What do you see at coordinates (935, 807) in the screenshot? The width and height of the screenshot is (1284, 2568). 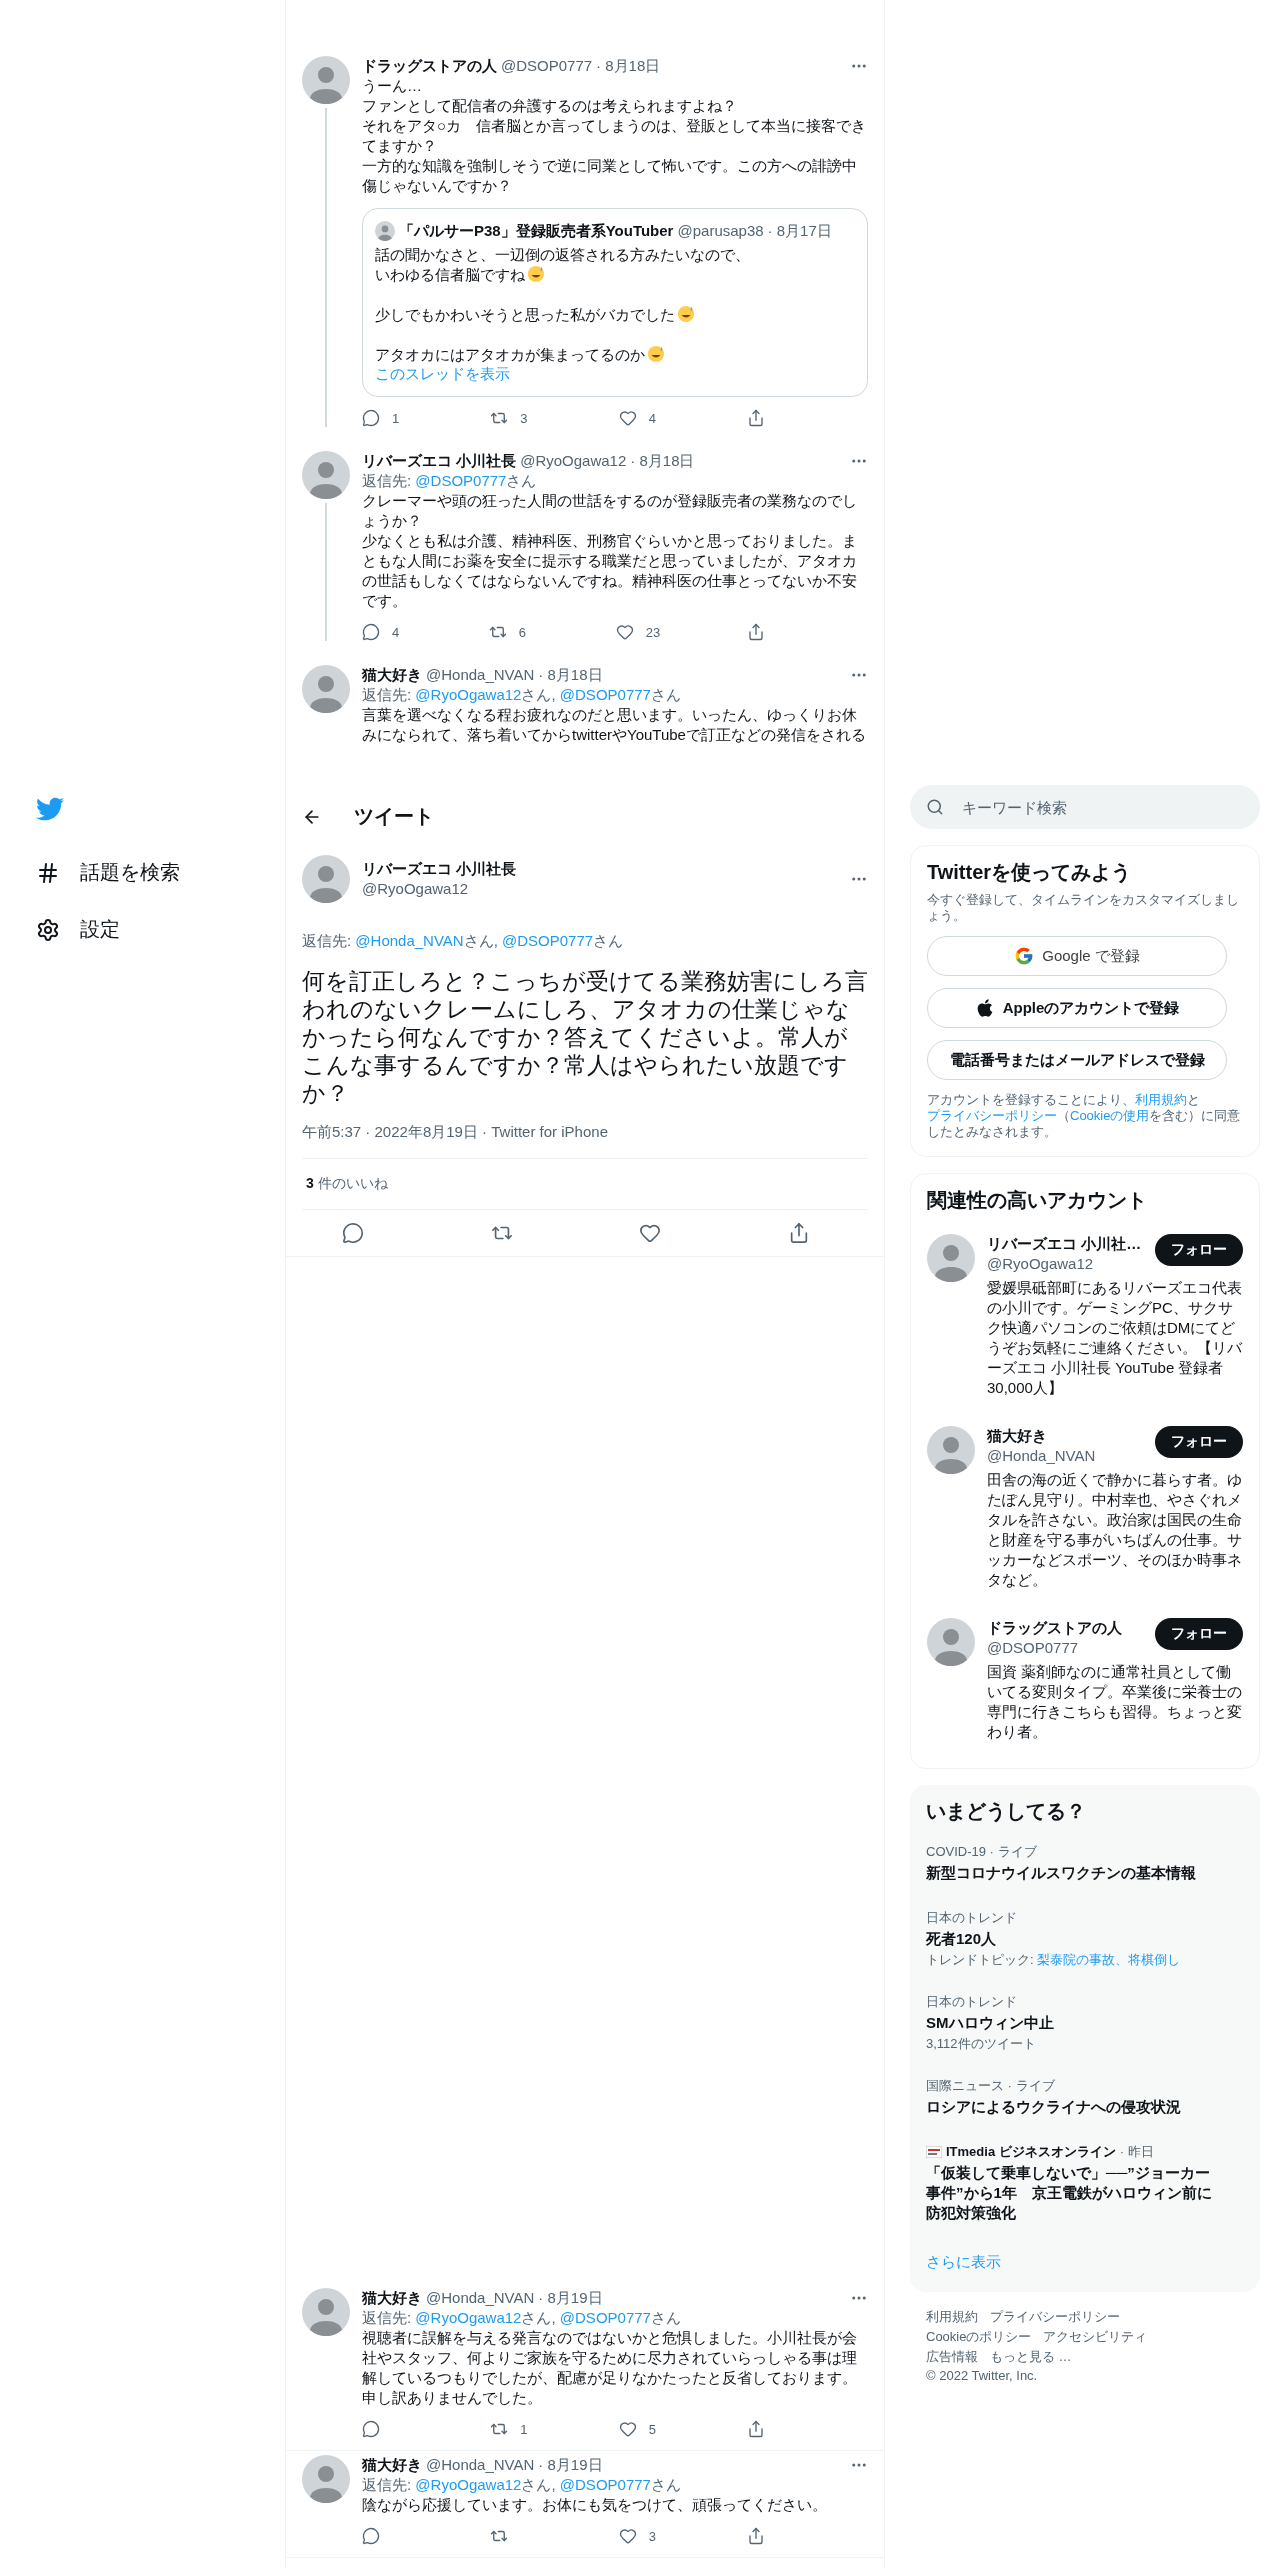 I see `search-icon` at bounding box center [935, 807].